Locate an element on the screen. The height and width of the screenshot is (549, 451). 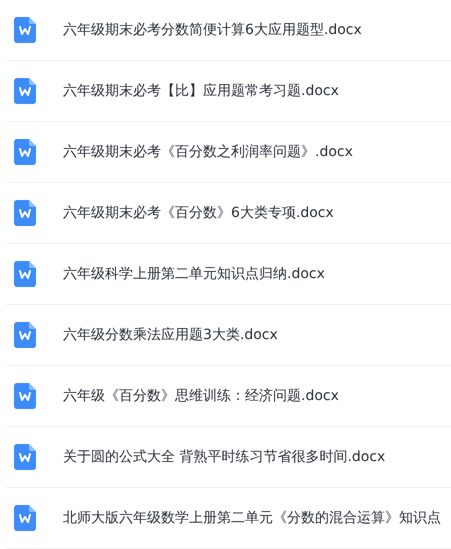
file-name: 六年级期末必考《百分数之利润率问题》.docx is located at coordinates (208, 152).